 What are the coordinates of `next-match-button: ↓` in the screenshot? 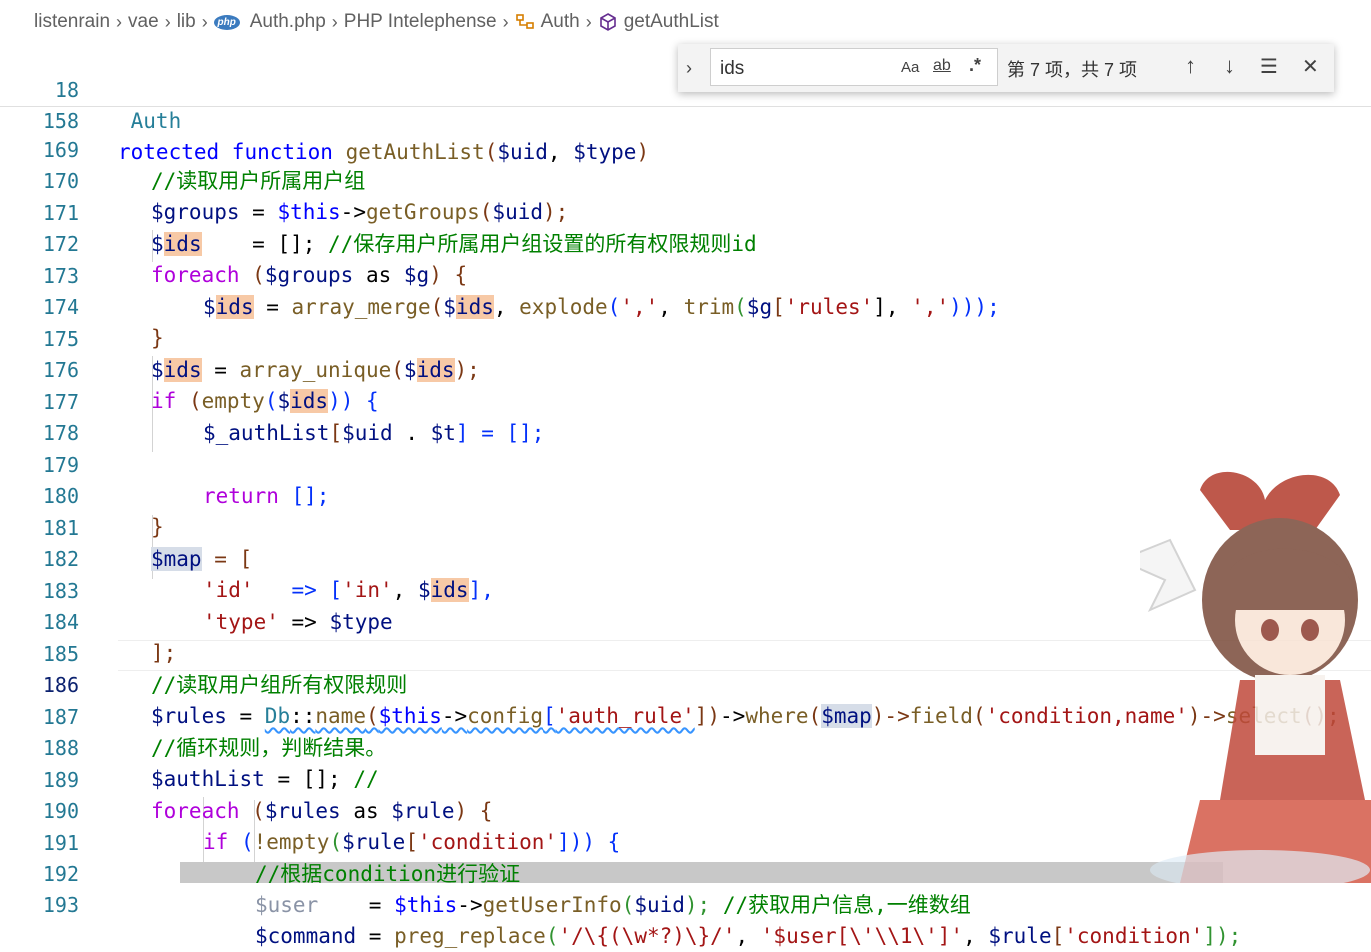 It's located at (1229, 66).